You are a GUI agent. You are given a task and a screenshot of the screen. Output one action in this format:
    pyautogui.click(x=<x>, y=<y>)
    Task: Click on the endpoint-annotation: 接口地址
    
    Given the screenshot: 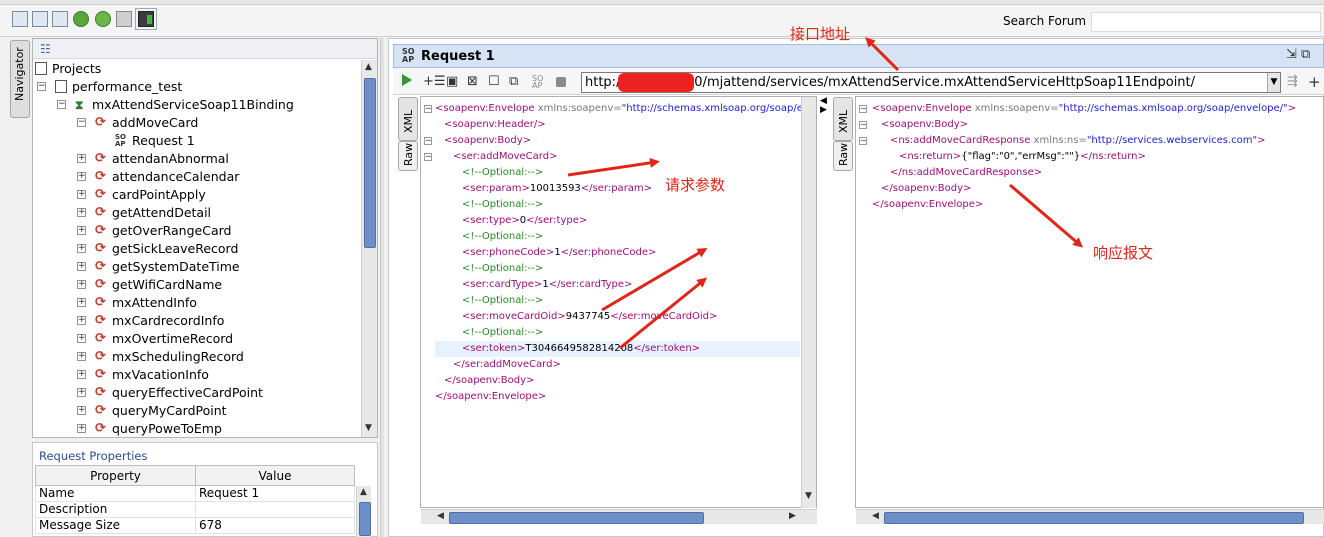 What is the action you would take?
    pyautogui.click(x=820, y=34)
    